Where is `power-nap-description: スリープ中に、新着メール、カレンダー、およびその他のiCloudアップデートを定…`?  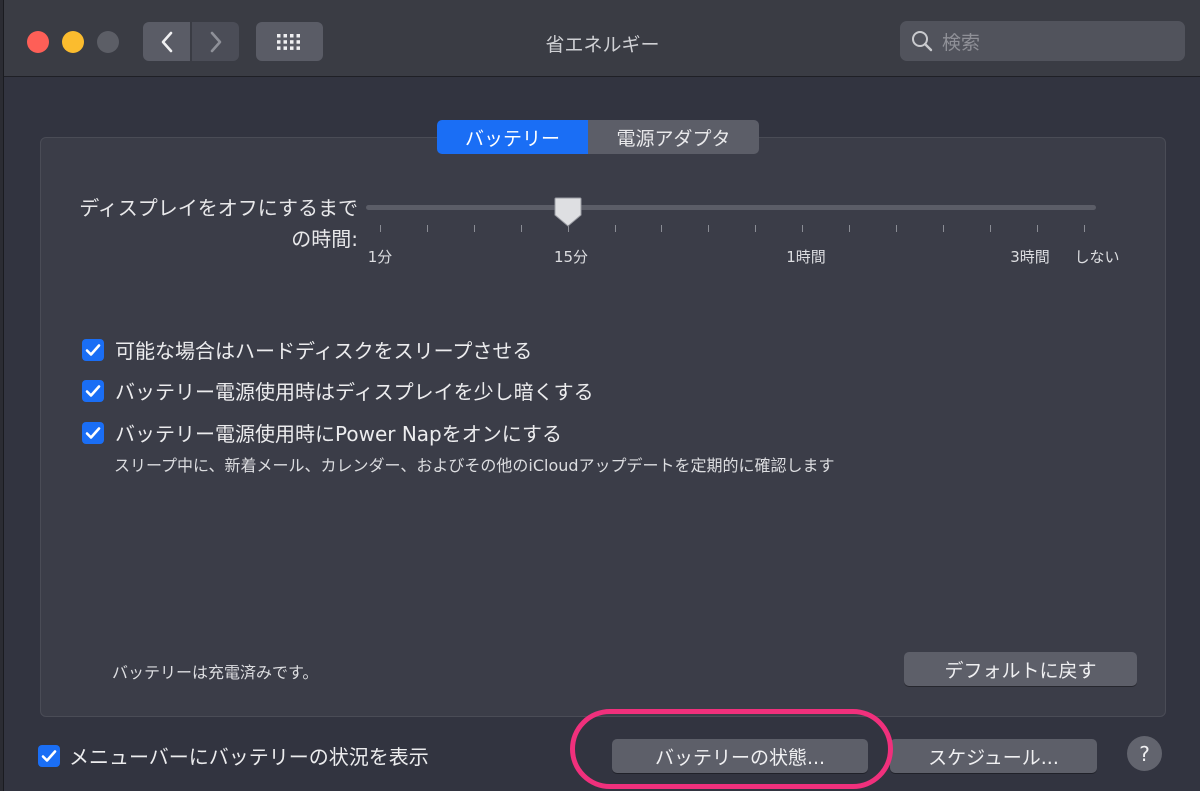
power-nap-description: スリープ中に、新着メール、カレンダー、およびその他のiCloudアップデートを定… is located at coordinates (474, 465).